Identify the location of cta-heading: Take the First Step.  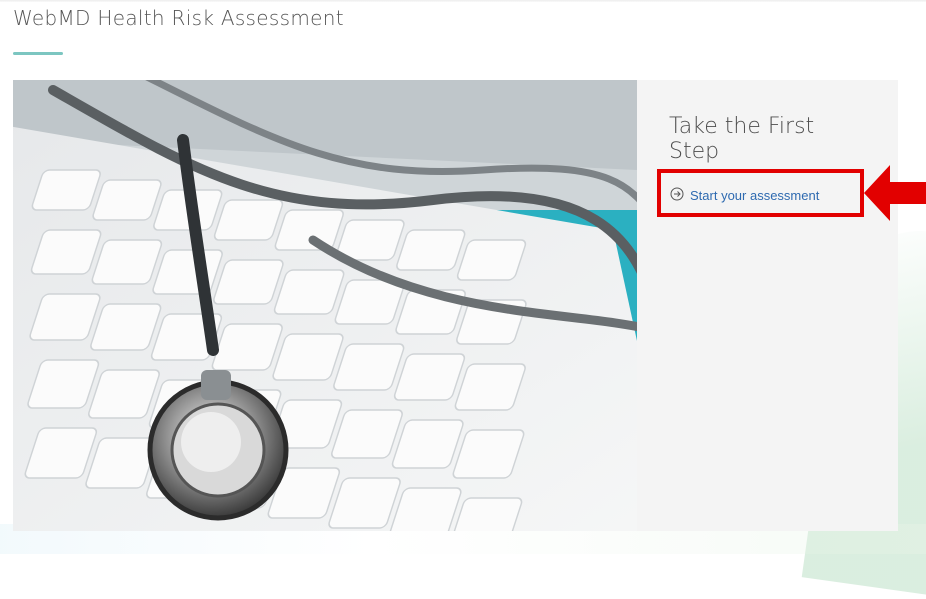
(742, 139).